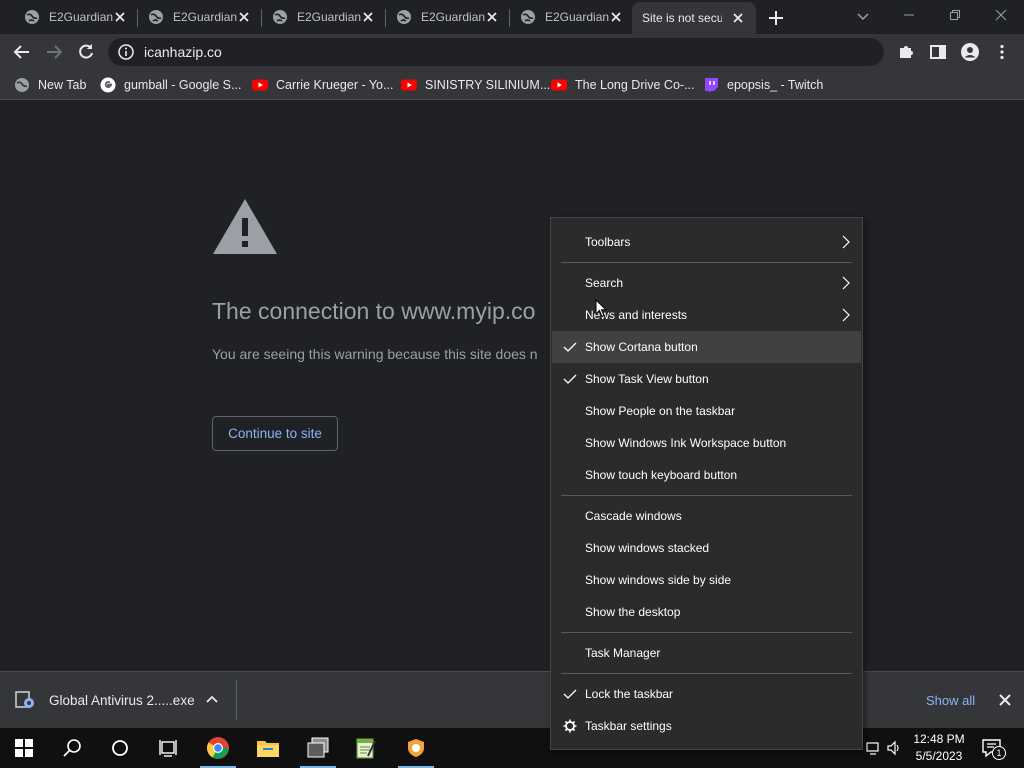 This screenshot has width=1024, height=768. I want to click on continue-button: Continue to site, so click(275, 433).